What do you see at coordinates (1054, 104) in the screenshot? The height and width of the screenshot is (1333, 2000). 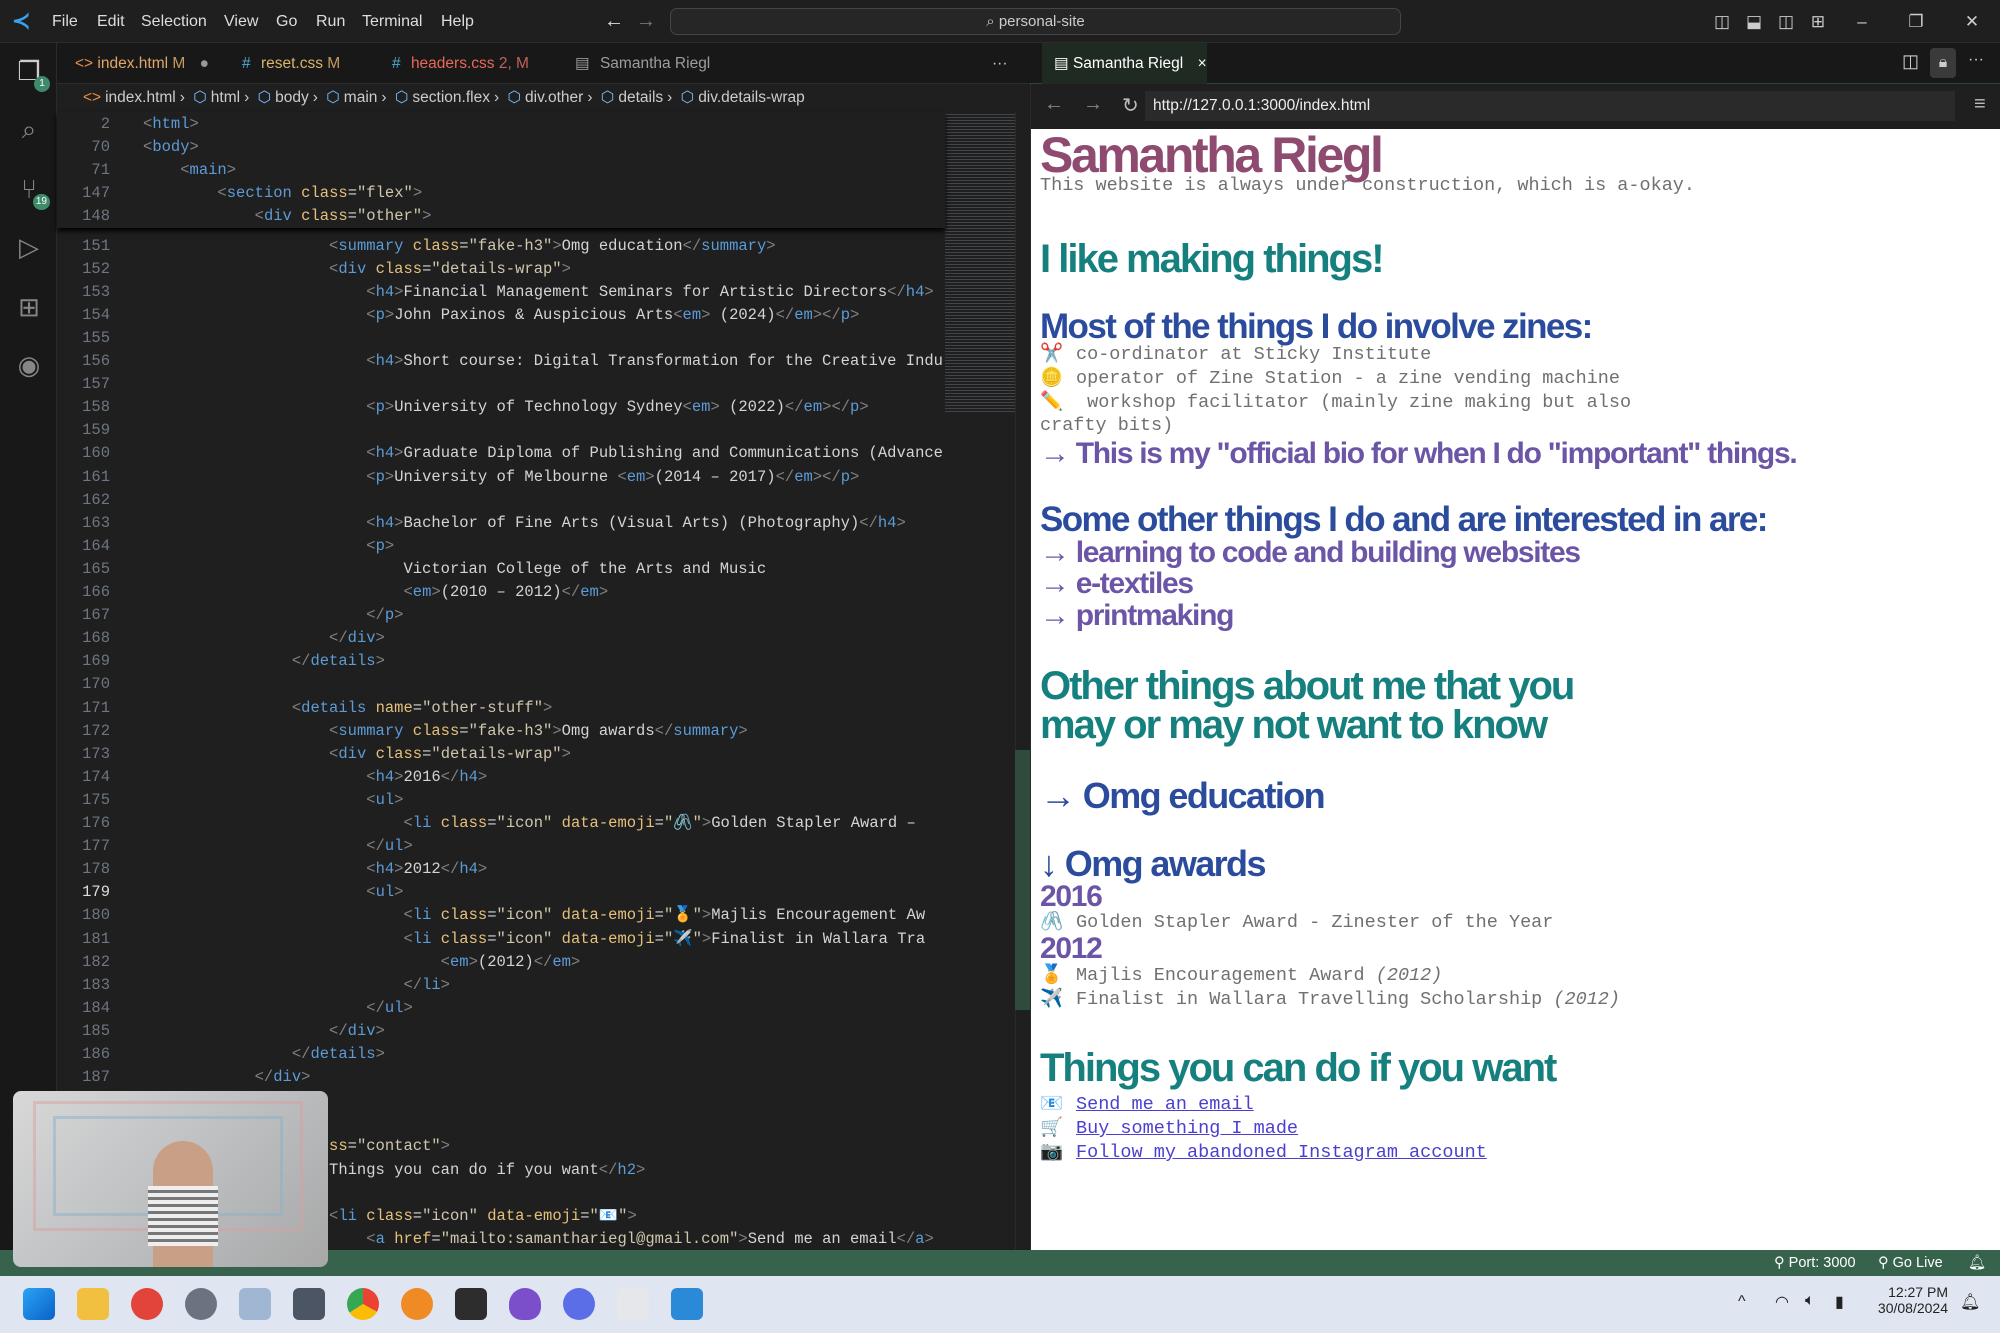 I see `back-icon: ←` at bounding box center [1054, 104].